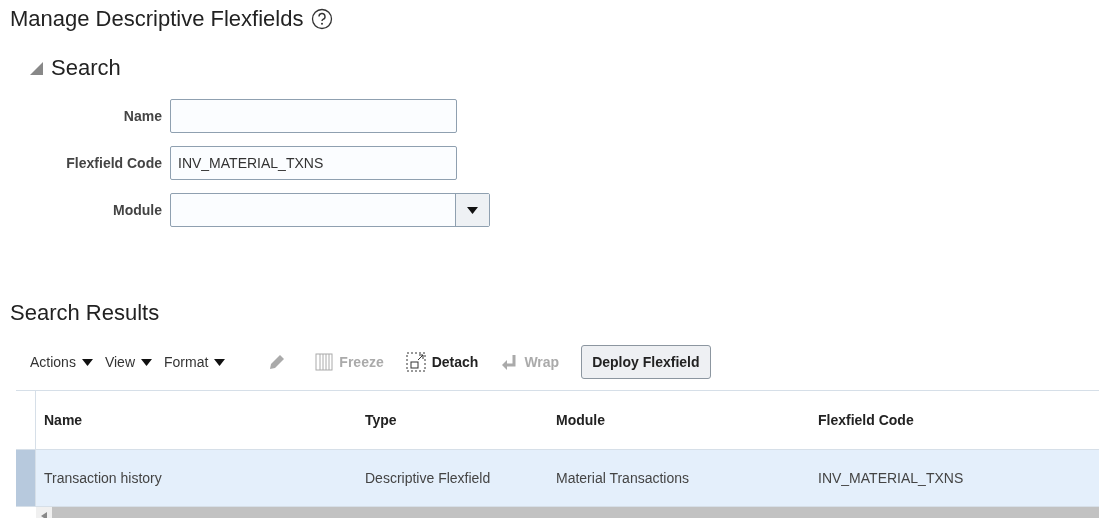 The width and height of the screenshot is (1099, 518). What do you see at coordinates (428, 478) in the screenshot?
I see `table-cell-text: Descriptive Flexfield` at bounding box center [428, 478].